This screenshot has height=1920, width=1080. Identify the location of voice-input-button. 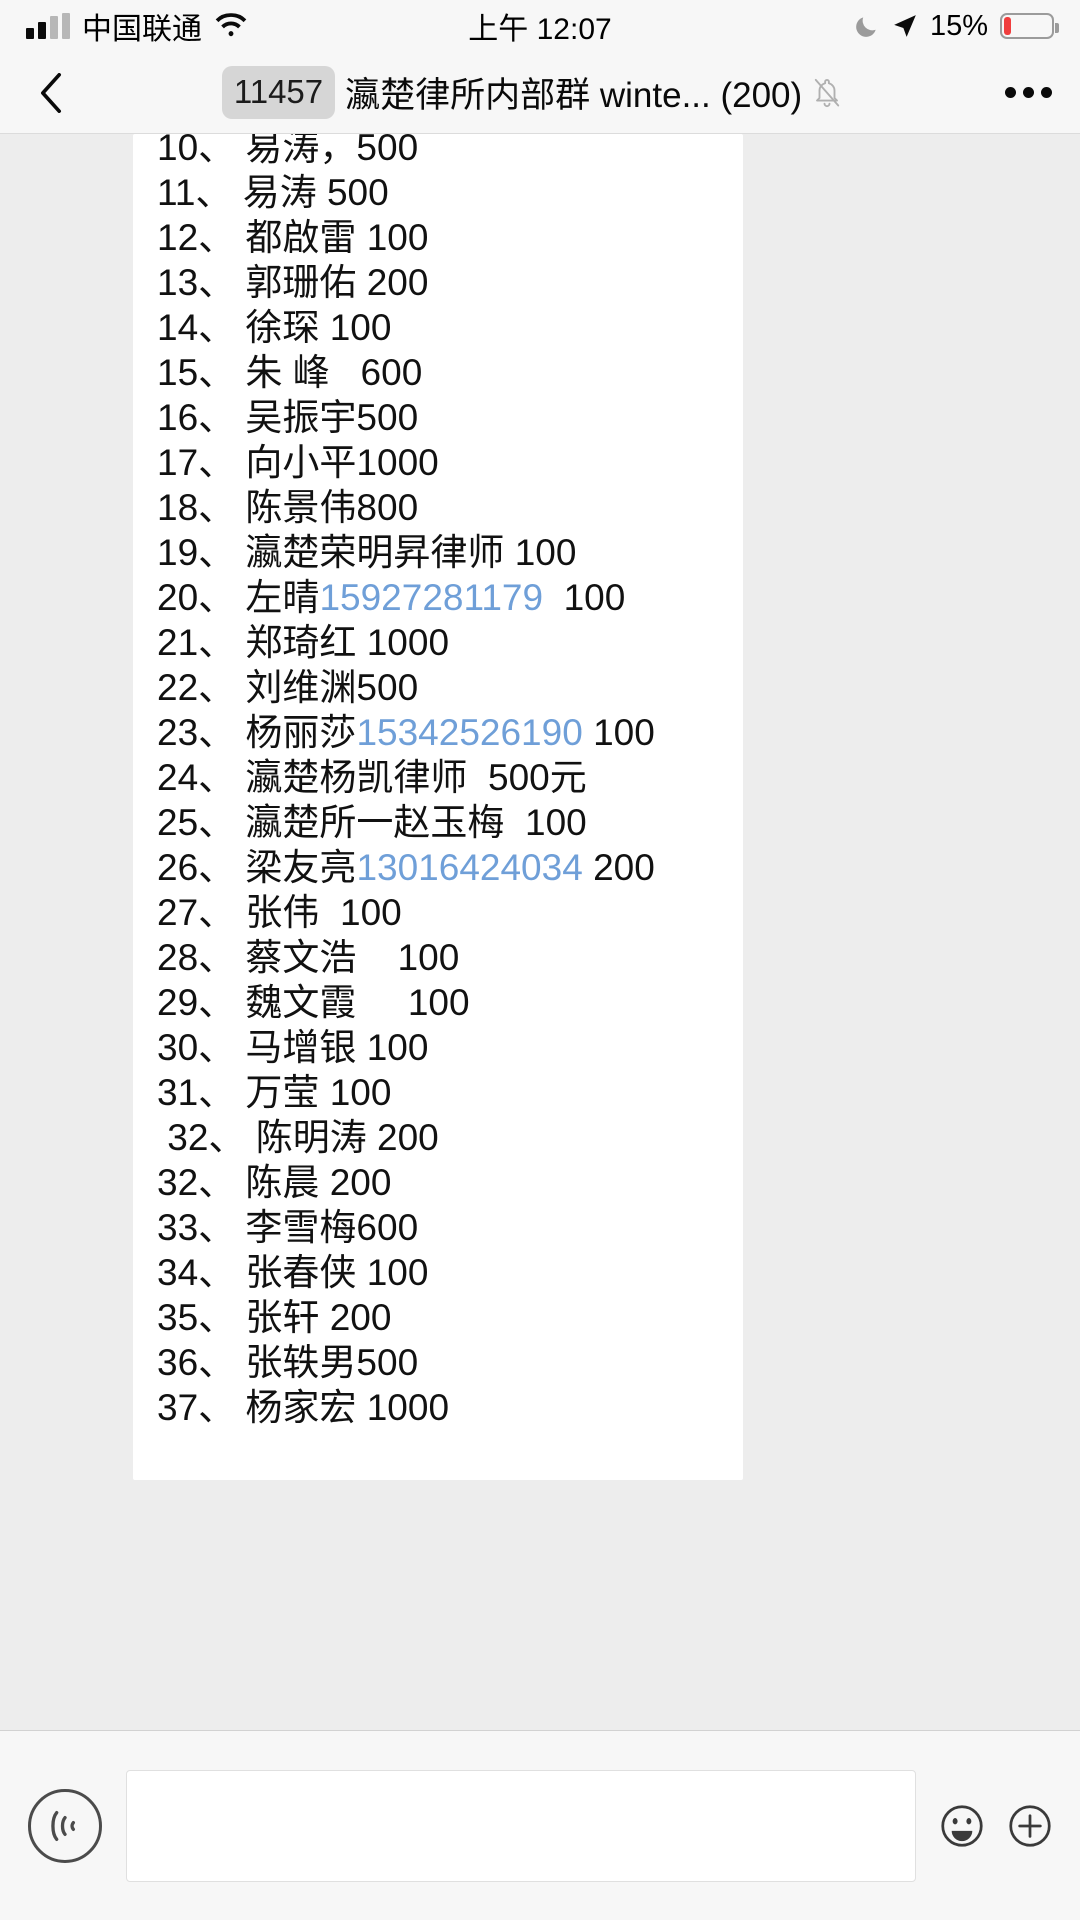
(65, 1825).